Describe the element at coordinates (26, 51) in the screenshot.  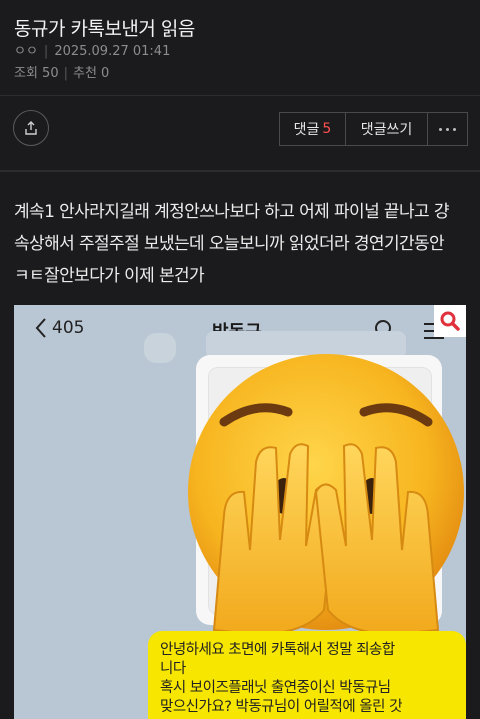
I see `author-name: ㅇㅇ` at that location.